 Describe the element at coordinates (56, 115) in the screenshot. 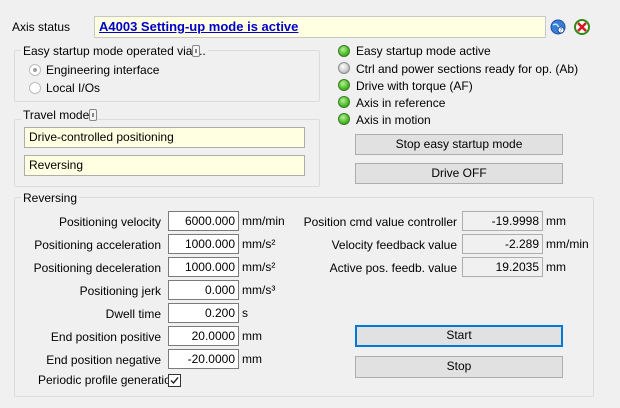

I see `travel-mode-title: Travel mode` at that location.